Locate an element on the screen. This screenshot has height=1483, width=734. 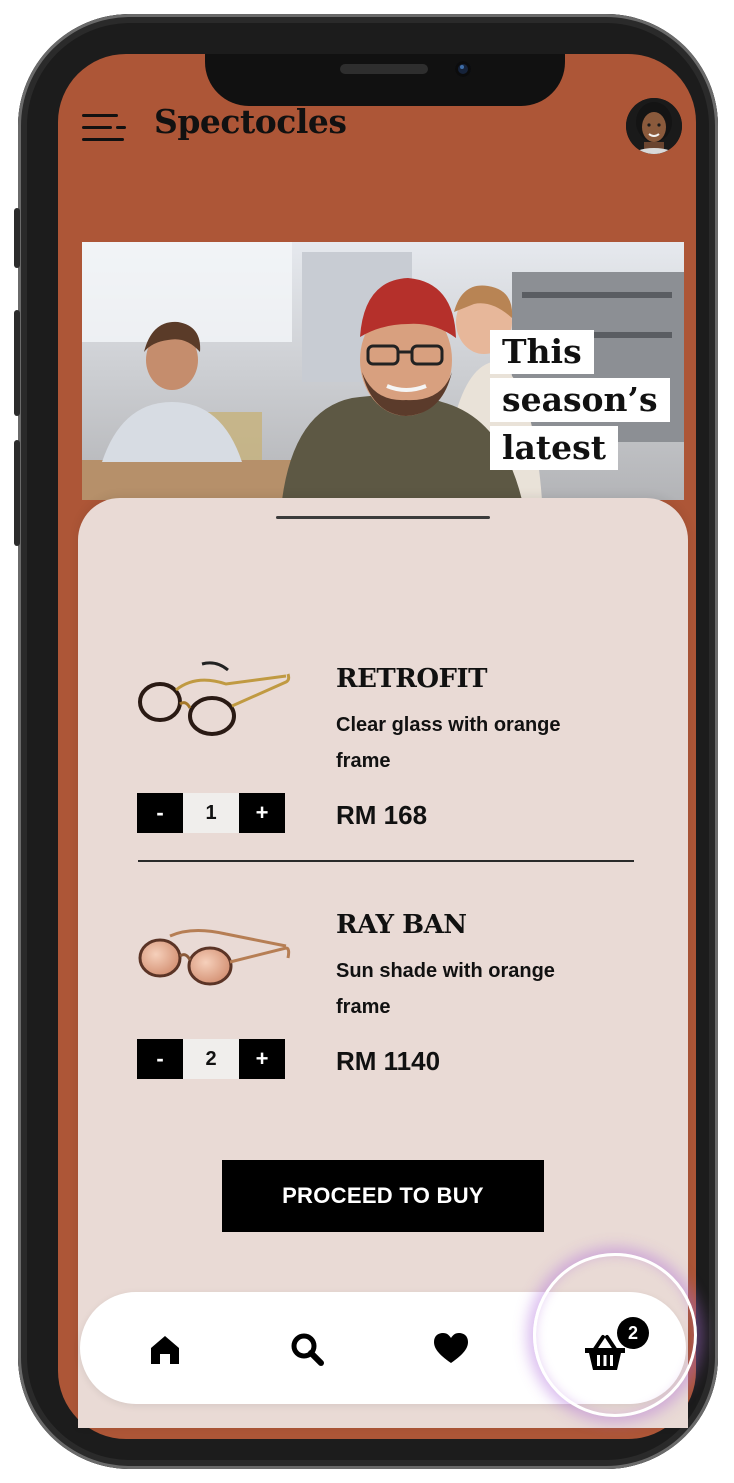
hero-line: season’s is located at coordinates (580, 400).